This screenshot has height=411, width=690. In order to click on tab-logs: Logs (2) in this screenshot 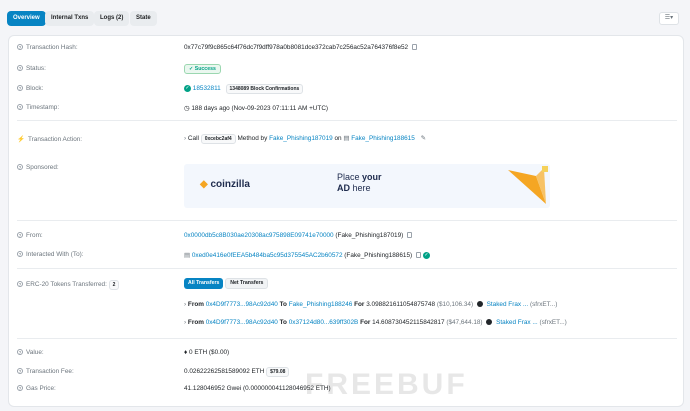, I will do `click(112, 18)`.